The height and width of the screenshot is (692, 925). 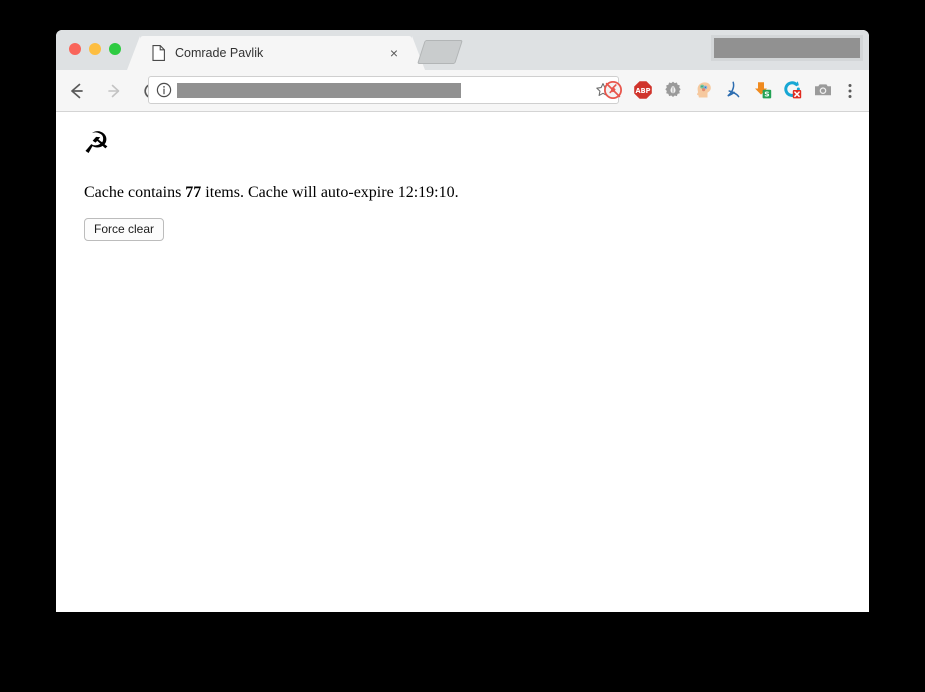 What do you see at coordinates (319, 90) in the screenshot?
I see `address-bar-redacted-url` at bounding box center [319, 90].